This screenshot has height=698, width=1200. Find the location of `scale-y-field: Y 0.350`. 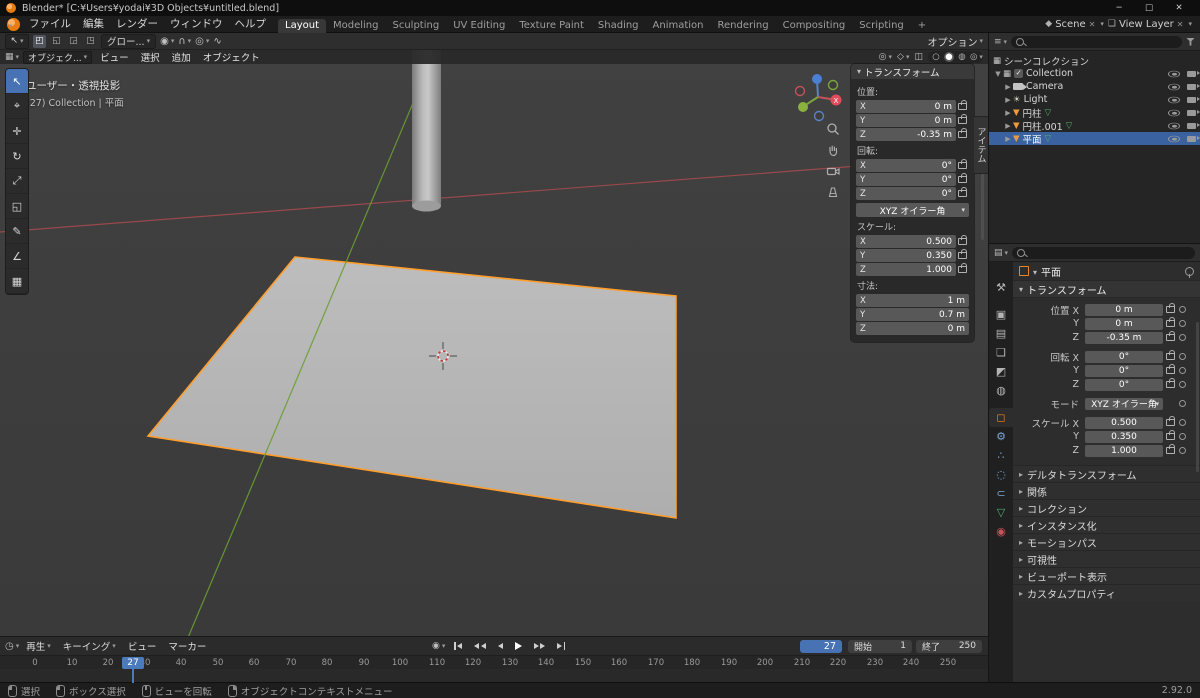

scale-y-field: Y 0.350 is located at coordinates (906, 255).